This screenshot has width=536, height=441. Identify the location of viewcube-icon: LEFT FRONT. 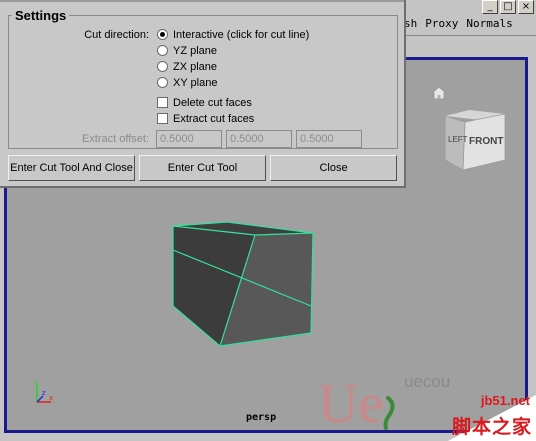
(476, 141).